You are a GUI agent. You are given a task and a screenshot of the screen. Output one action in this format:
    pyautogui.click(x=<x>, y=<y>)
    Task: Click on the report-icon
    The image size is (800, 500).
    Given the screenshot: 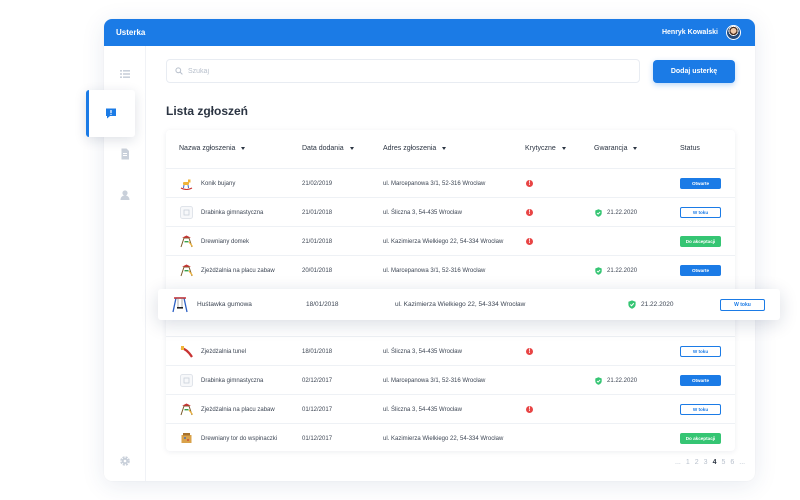 What is the action you would take?
    pyautogui.click(x=111, y=113)
    